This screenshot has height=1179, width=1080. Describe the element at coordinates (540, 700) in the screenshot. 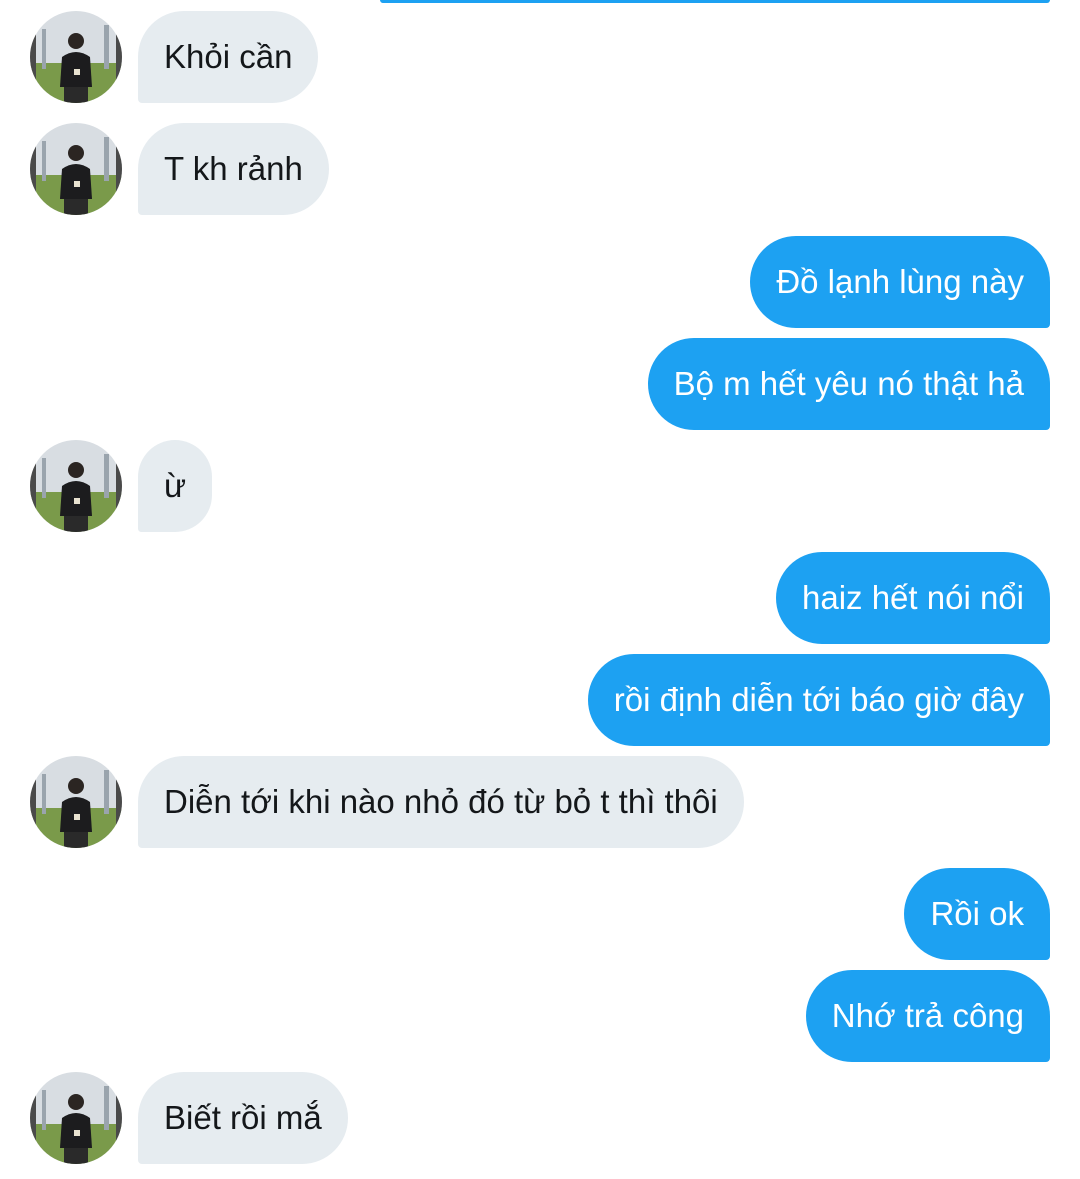

I see `message-row-outgoing: rồi định diễn tới báo giờ đây` at that location.